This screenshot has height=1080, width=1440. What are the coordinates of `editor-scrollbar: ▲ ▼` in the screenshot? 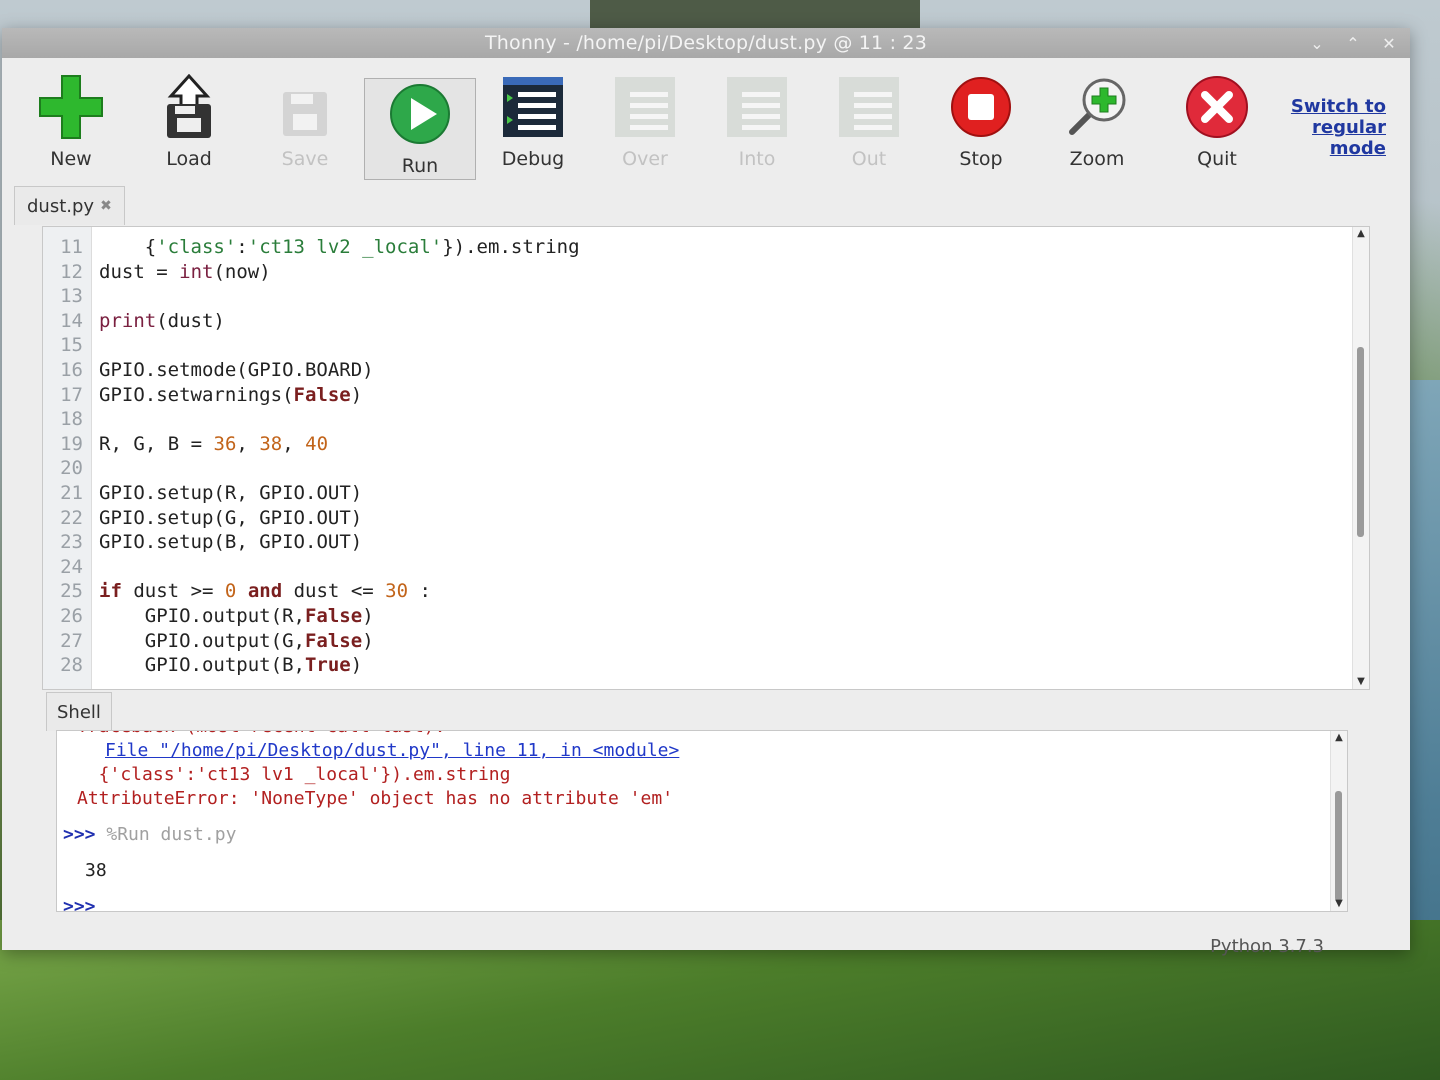 It's located at (1360, 458).